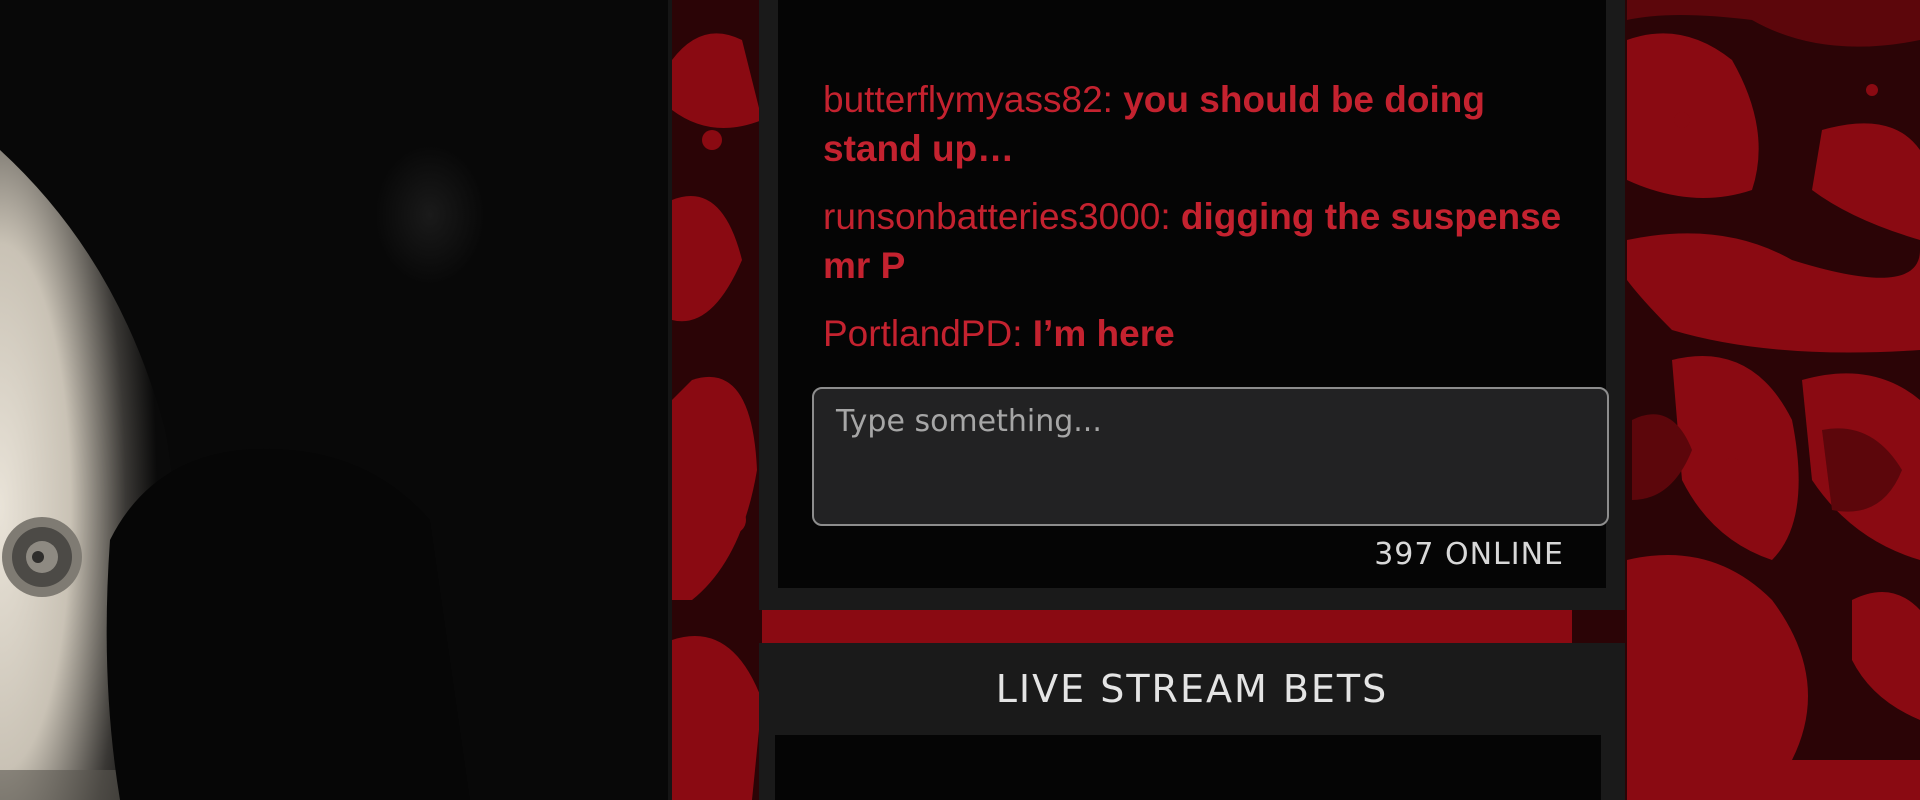 The image size is (1920, 800). I want to click on online-count: 397 ONLINE, so click(1469, 554).